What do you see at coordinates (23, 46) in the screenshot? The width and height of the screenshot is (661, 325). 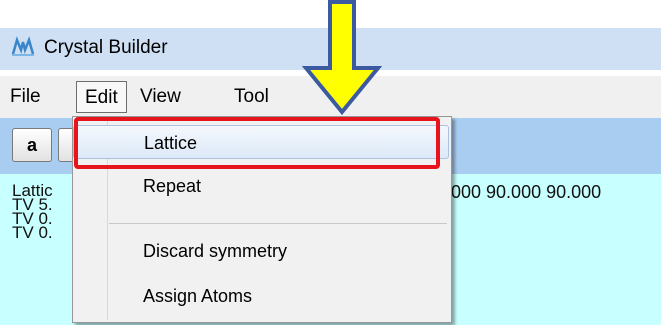 I see `crystal-app-icon` at bounding box center [23, 46].